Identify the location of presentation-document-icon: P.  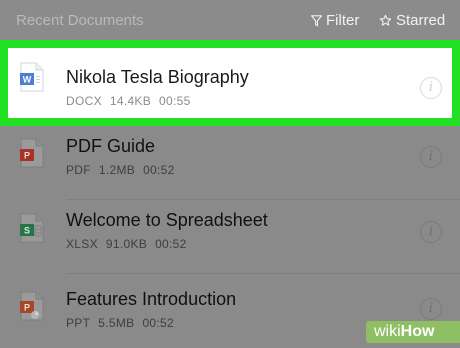
(32, 306).